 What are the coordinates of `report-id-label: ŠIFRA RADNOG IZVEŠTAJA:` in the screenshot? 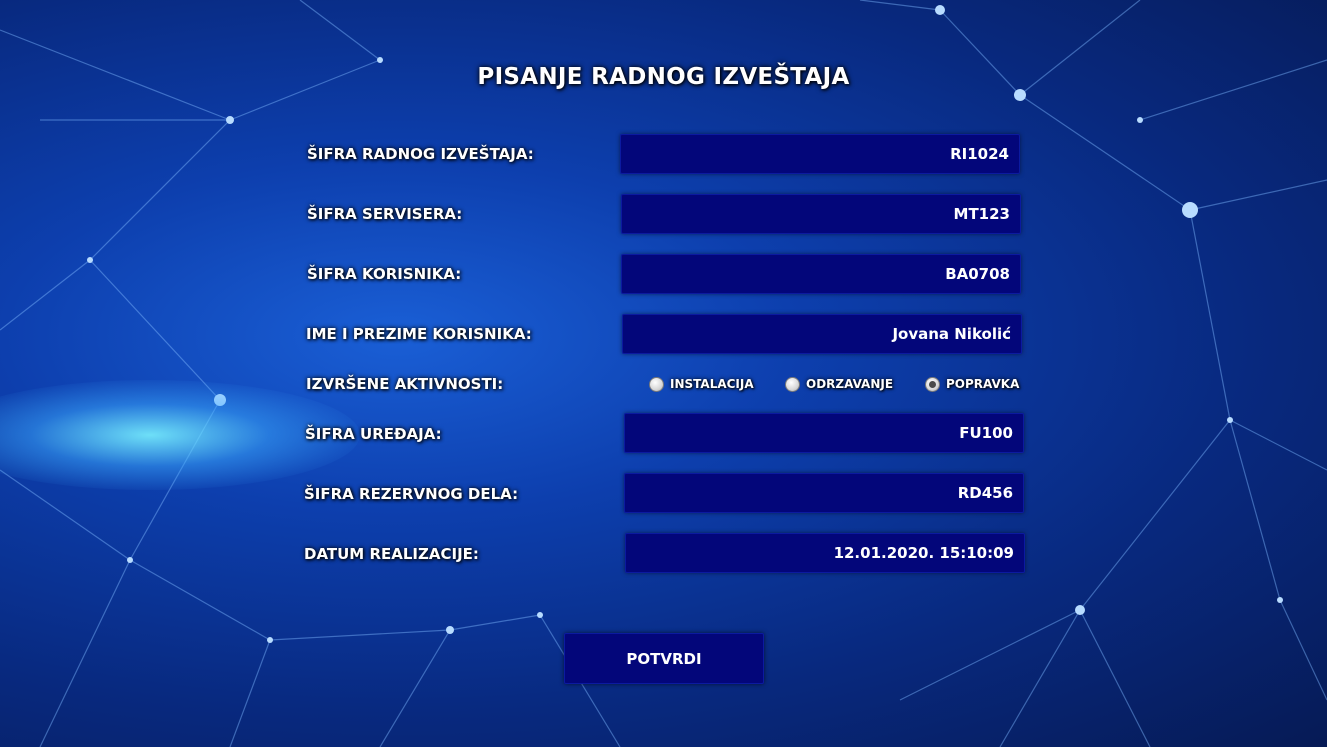 It's located at (420, 154).